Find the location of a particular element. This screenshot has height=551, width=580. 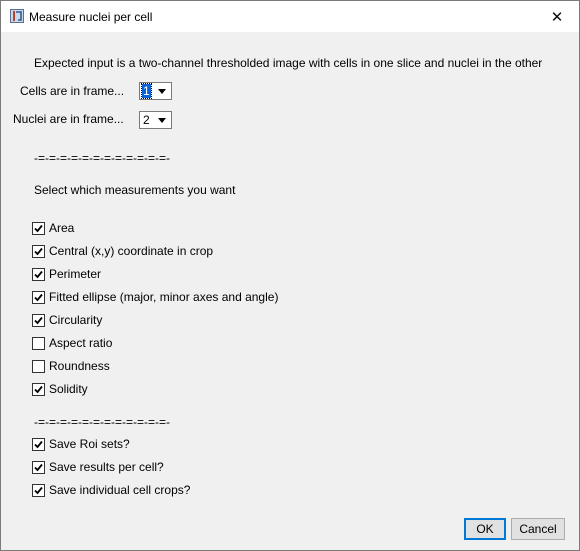

checkbox-row: Solidity is located at coordinates (60, 389).